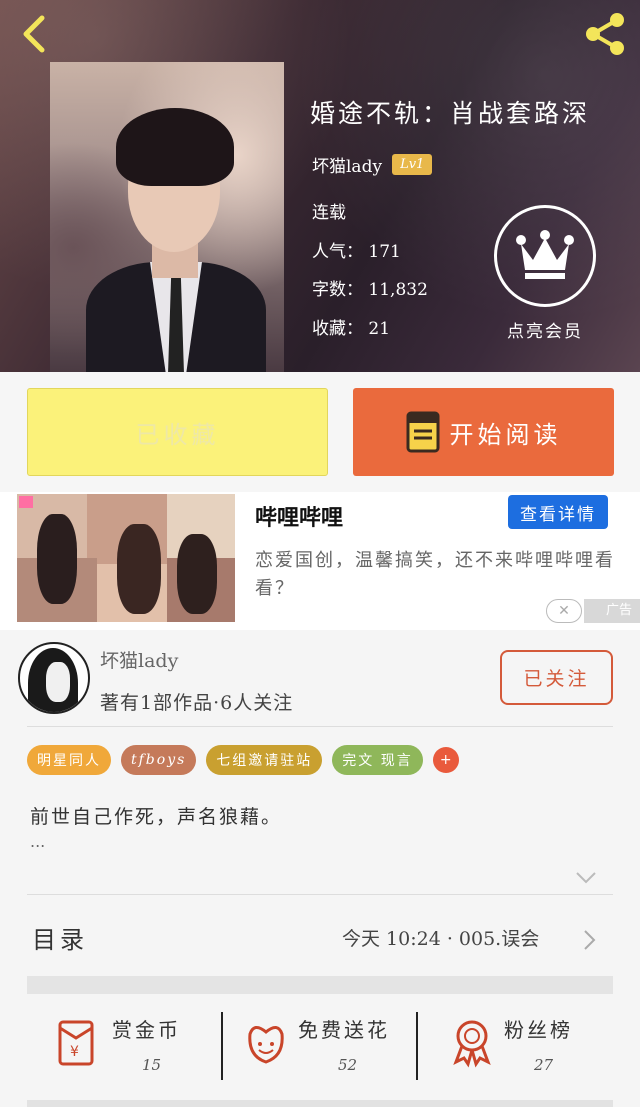  Describe the element at coordinates (505, 434) in the screenshot. I see `start-reading-label: 开始阅读` at that location.